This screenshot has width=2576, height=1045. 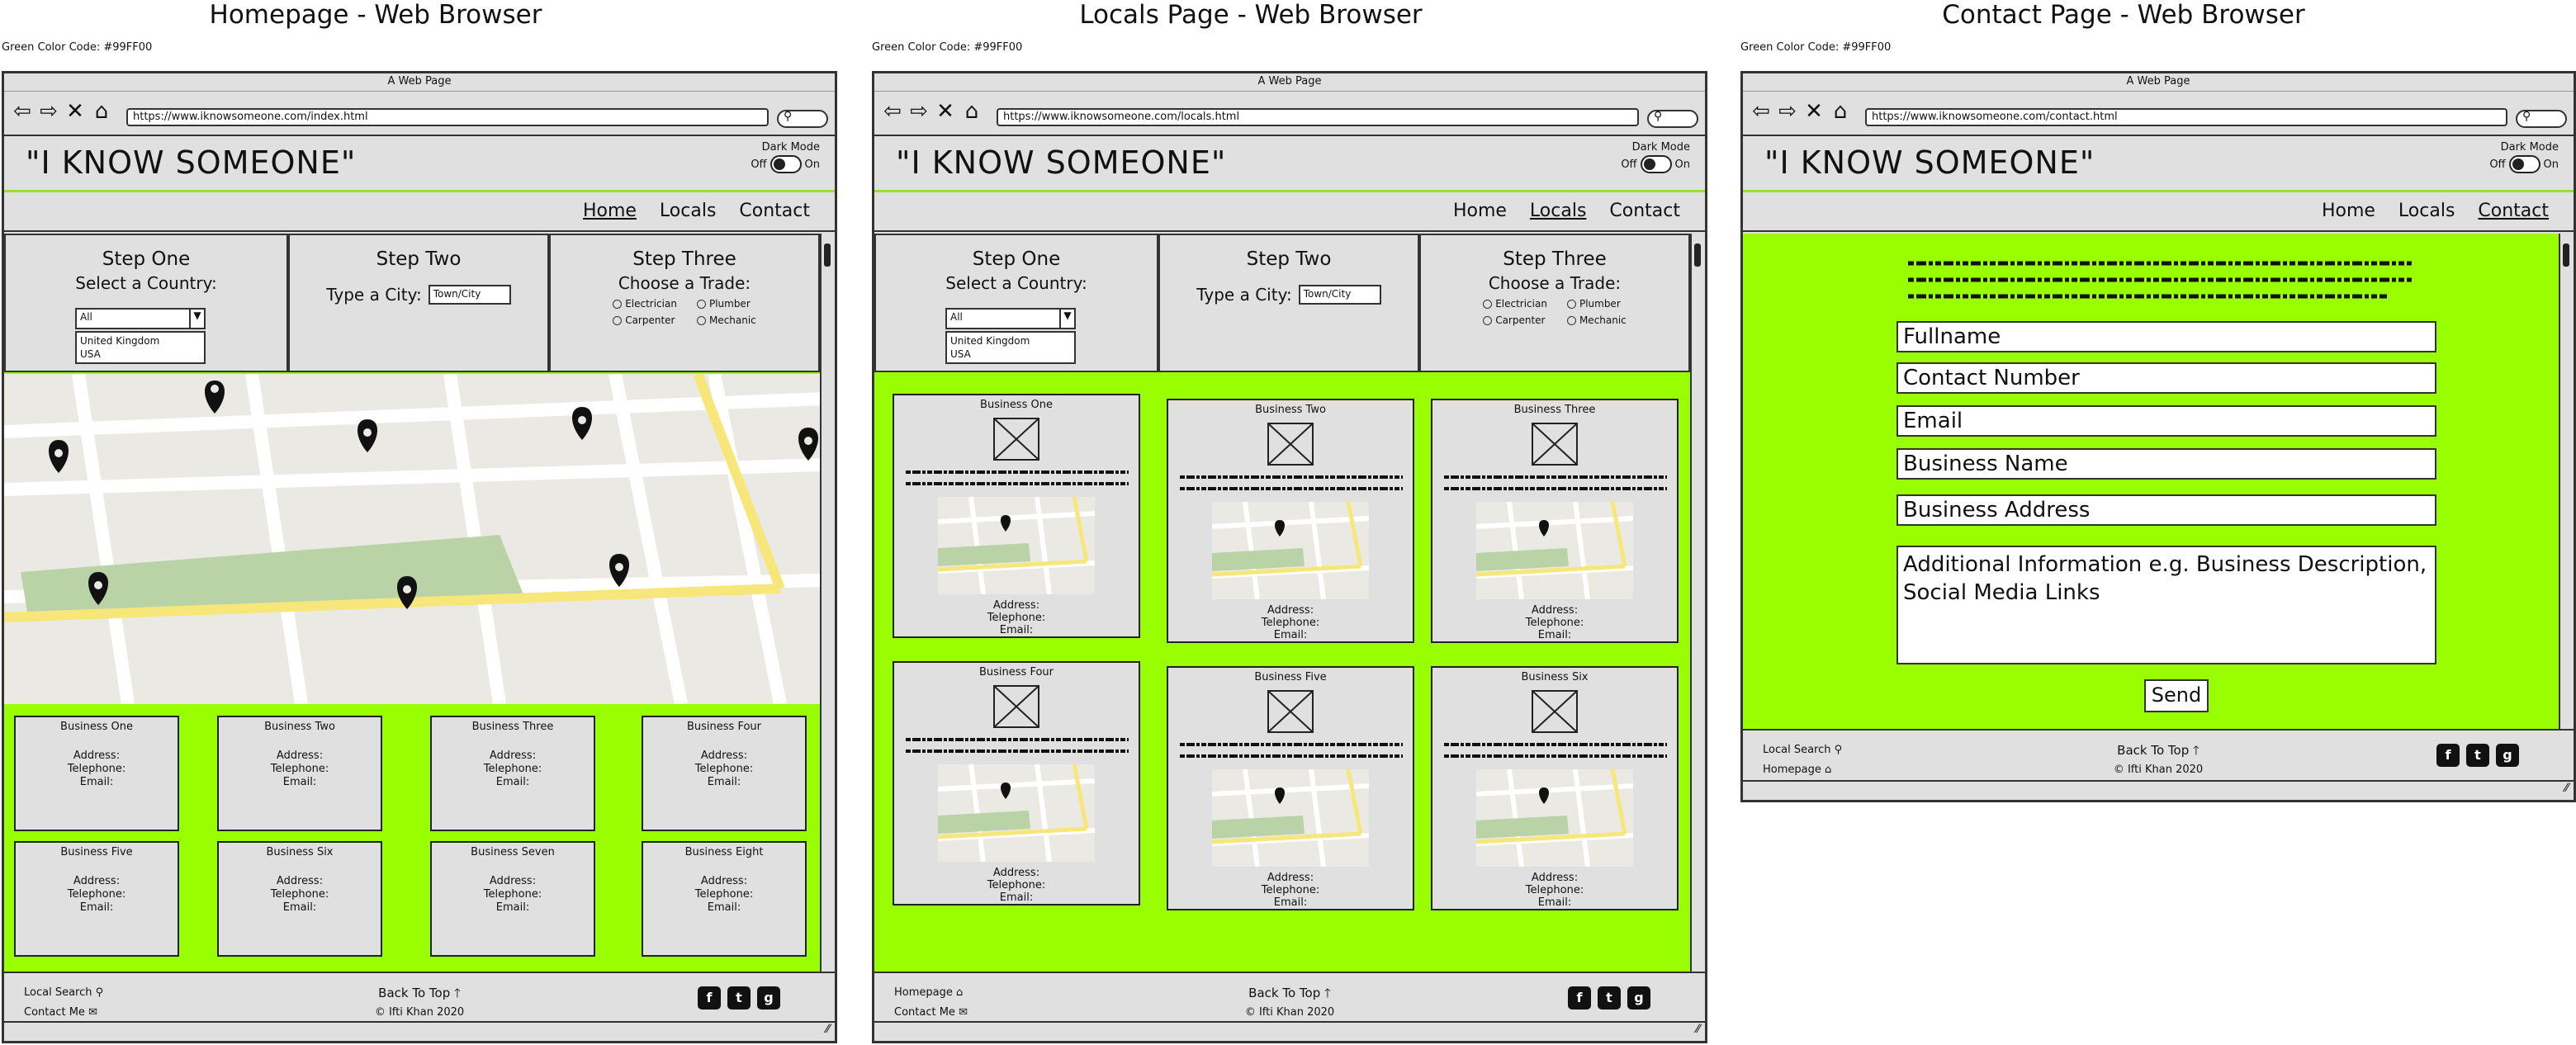 What do you see at coordinates (96, 852) in the screenshot?
I see `business-name: Business Five` at bounding box center [96, 852].